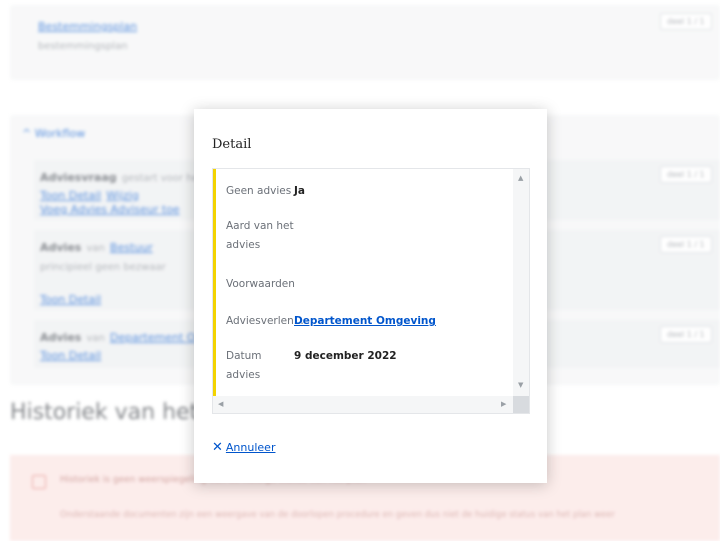 The width and height of the screenshot is (720, 541). Describe the element at coordinates (520, 385) in the screenshot. I see `scroll-down-icon: ▼` at that location.